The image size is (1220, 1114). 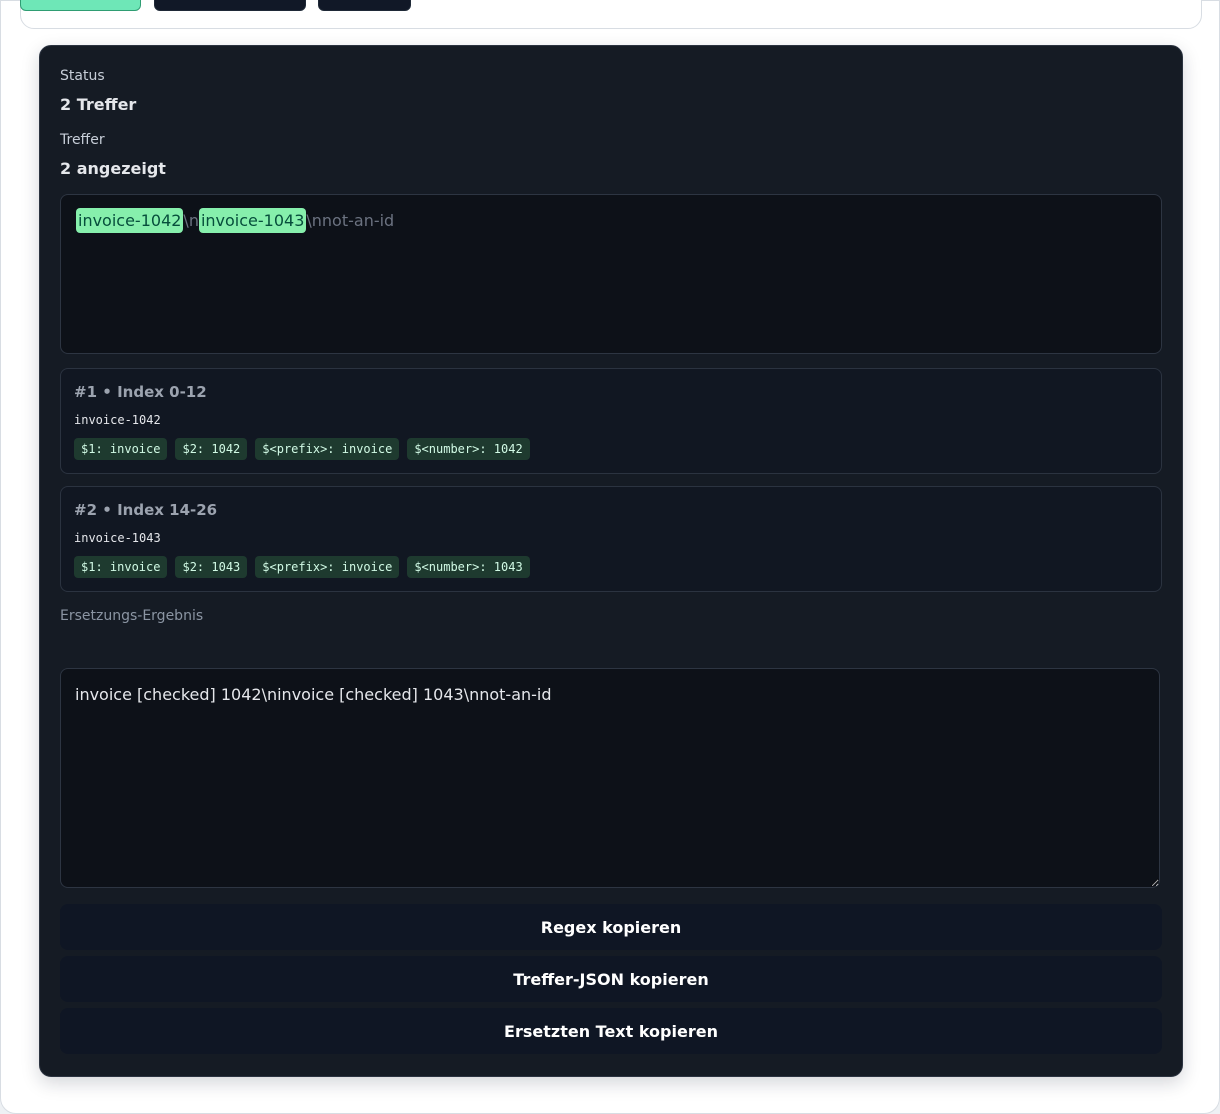 What do you see at coordinates (130, 220) in the screenshot?
I see `match-highlight: invoice-1042` at bounding box center [130, 220].